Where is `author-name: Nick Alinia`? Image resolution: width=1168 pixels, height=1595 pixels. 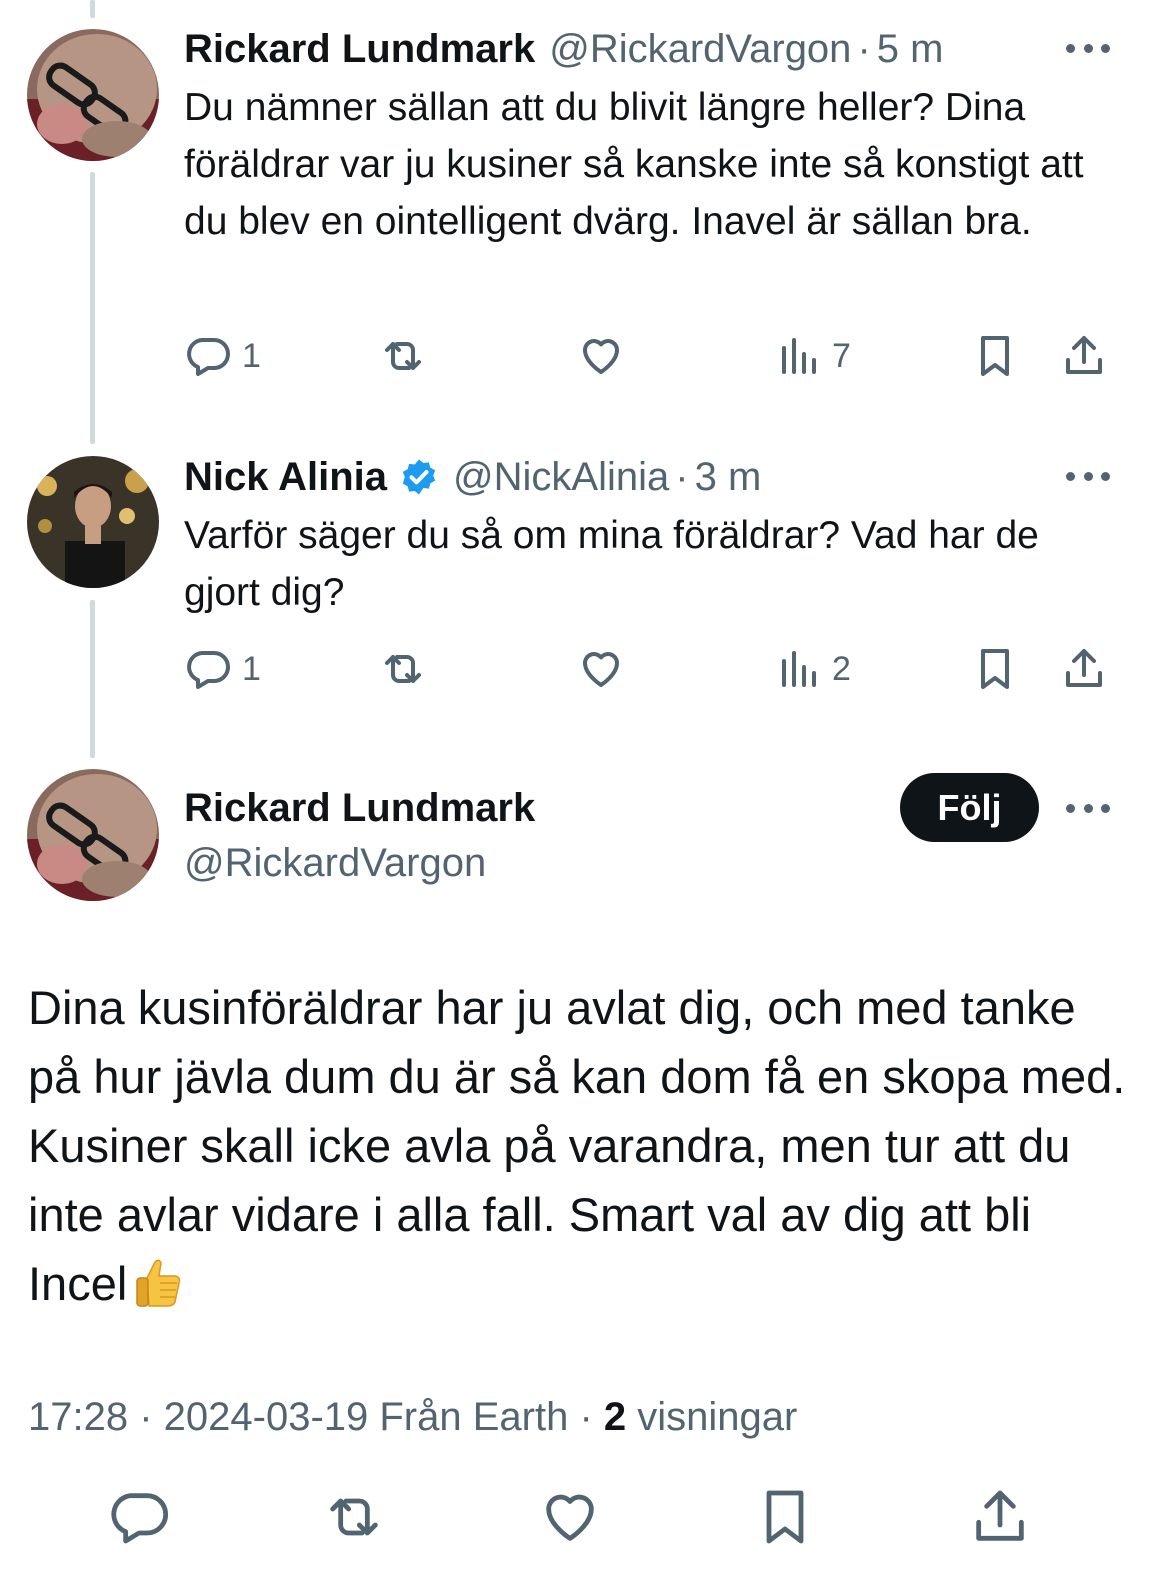 author-name: Nick Alinia is located at coordinates (285, 477).